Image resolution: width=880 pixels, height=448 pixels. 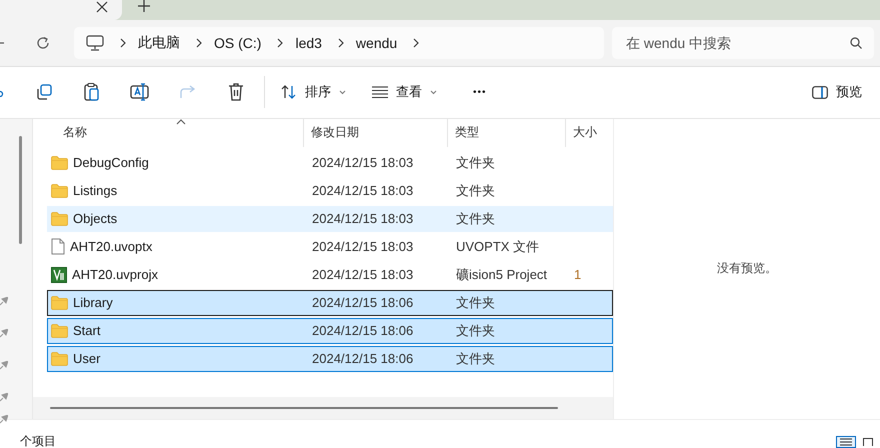 I want to click on file-name: AHT20.uvprojx, so click(x=115, y=274).